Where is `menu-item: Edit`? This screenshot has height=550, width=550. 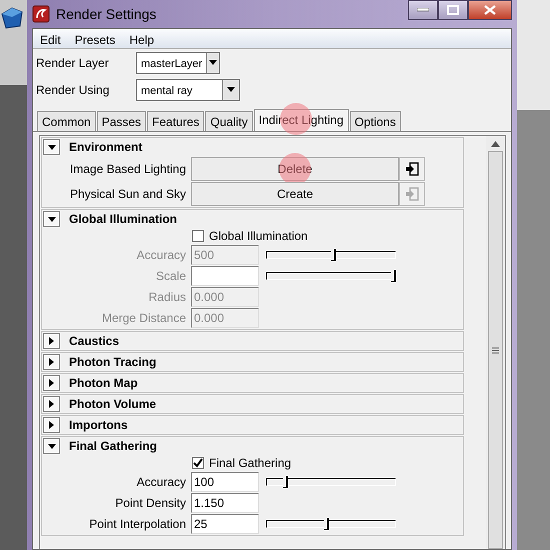
menu-item: Edit is located at coordinates (50, 38).